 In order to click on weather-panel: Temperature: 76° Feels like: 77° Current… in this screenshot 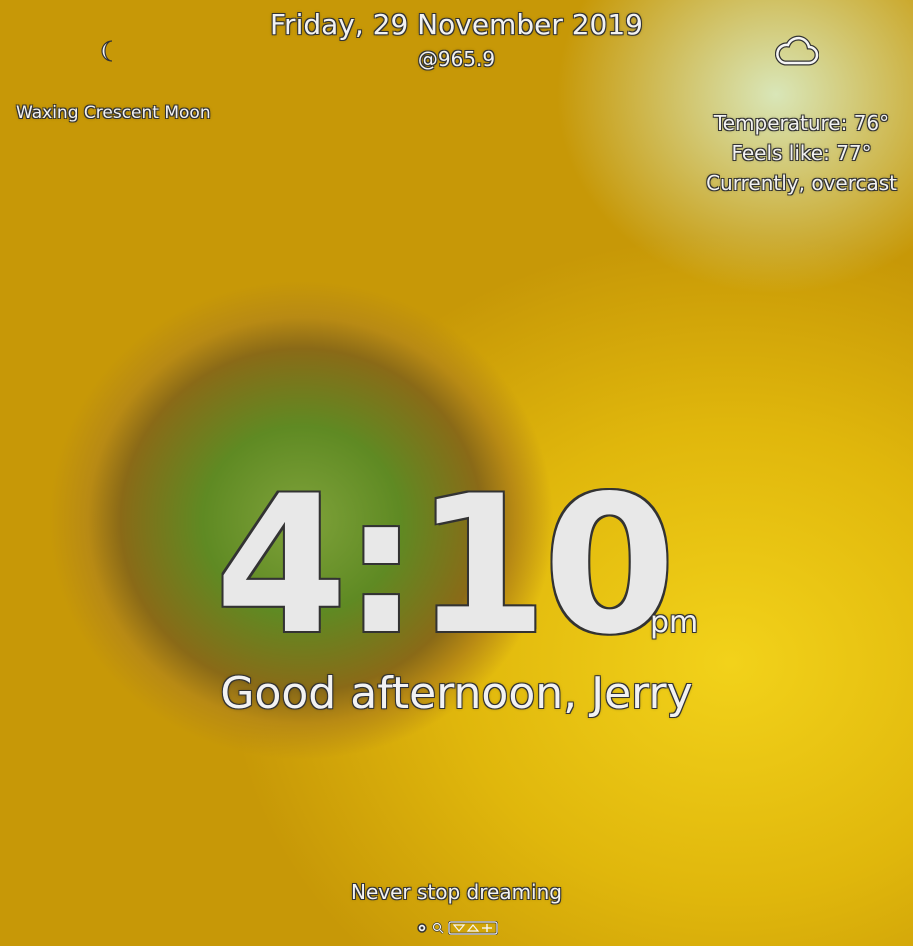, I will do `click(801, 153)`.